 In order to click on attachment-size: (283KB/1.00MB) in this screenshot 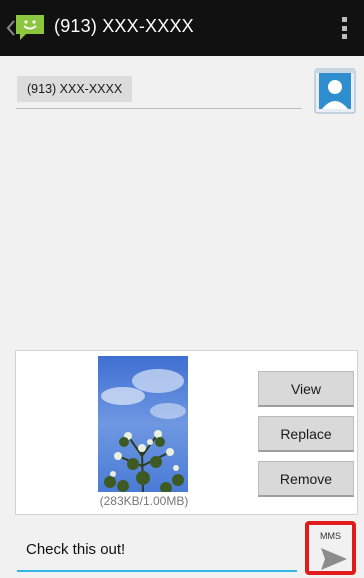, I will do `click(144, 501)`.